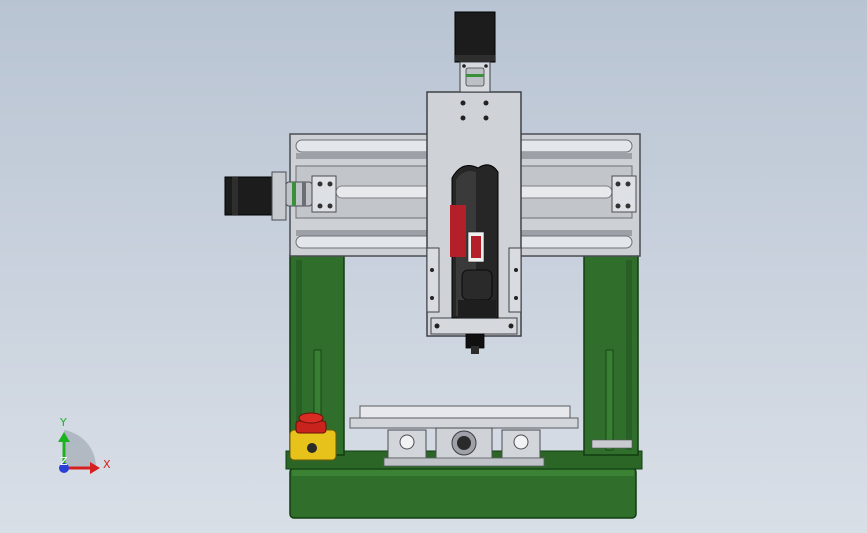  Describe the element at coordinates (63, 422) in the screenshot. I see `y-axis-label: Y` at that location.